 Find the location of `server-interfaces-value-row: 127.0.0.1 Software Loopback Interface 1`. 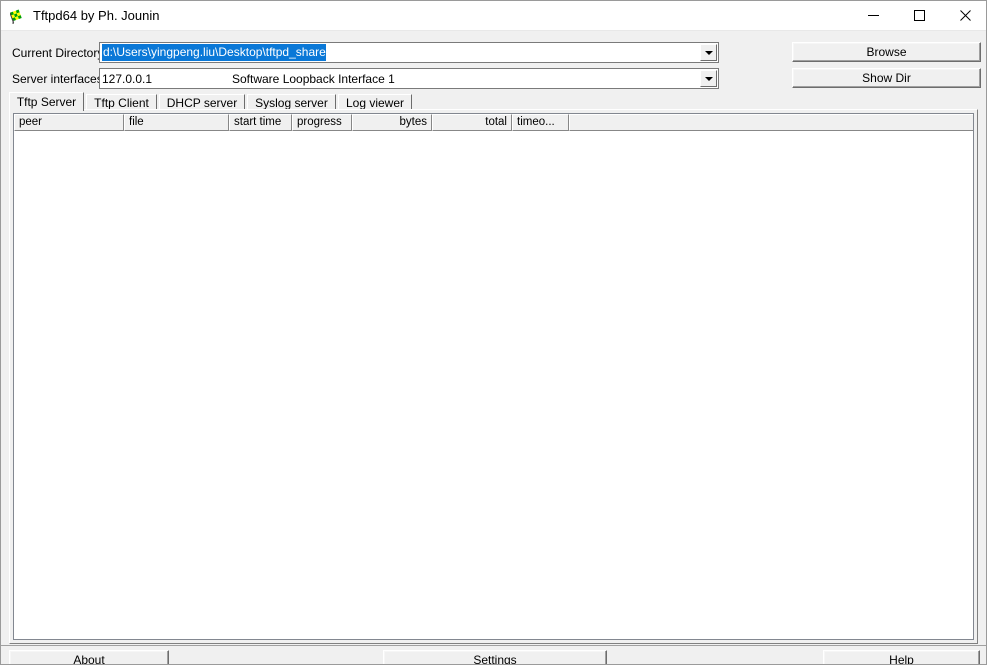

server-interfaces-value-row: 127.0.0.1 Software Loopback Interface 1 is located at coordinates (399, 78).